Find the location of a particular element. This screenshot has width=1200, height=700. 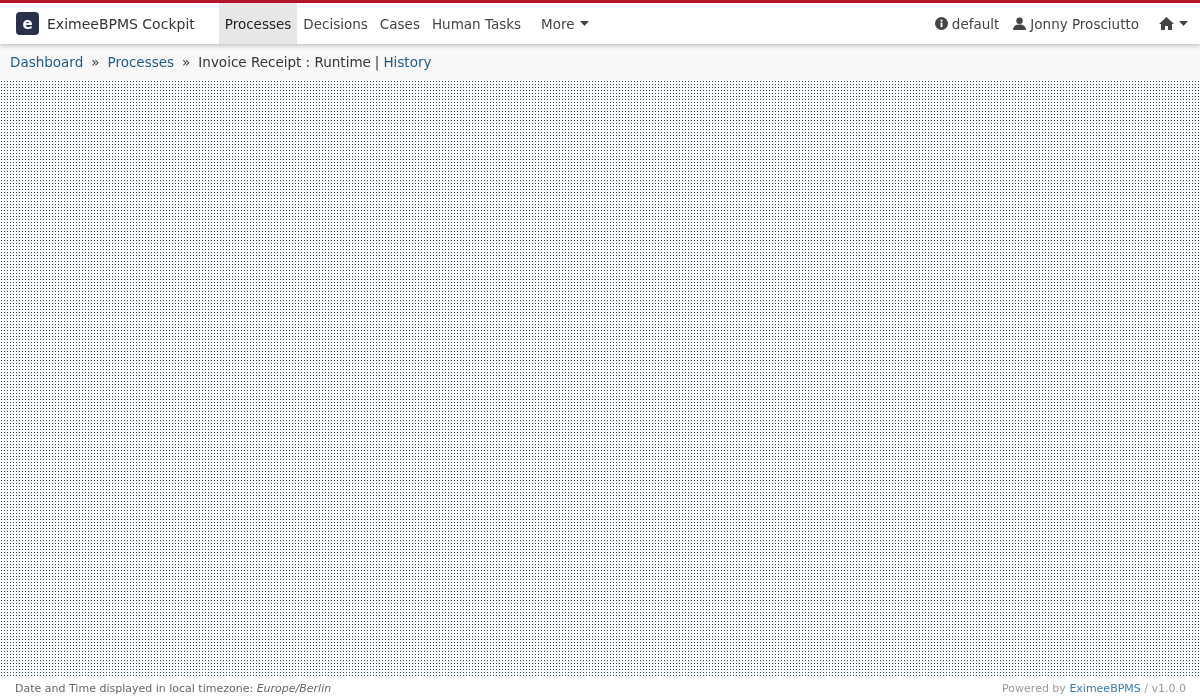

engine-name: default is located at coordinates (975, 23).